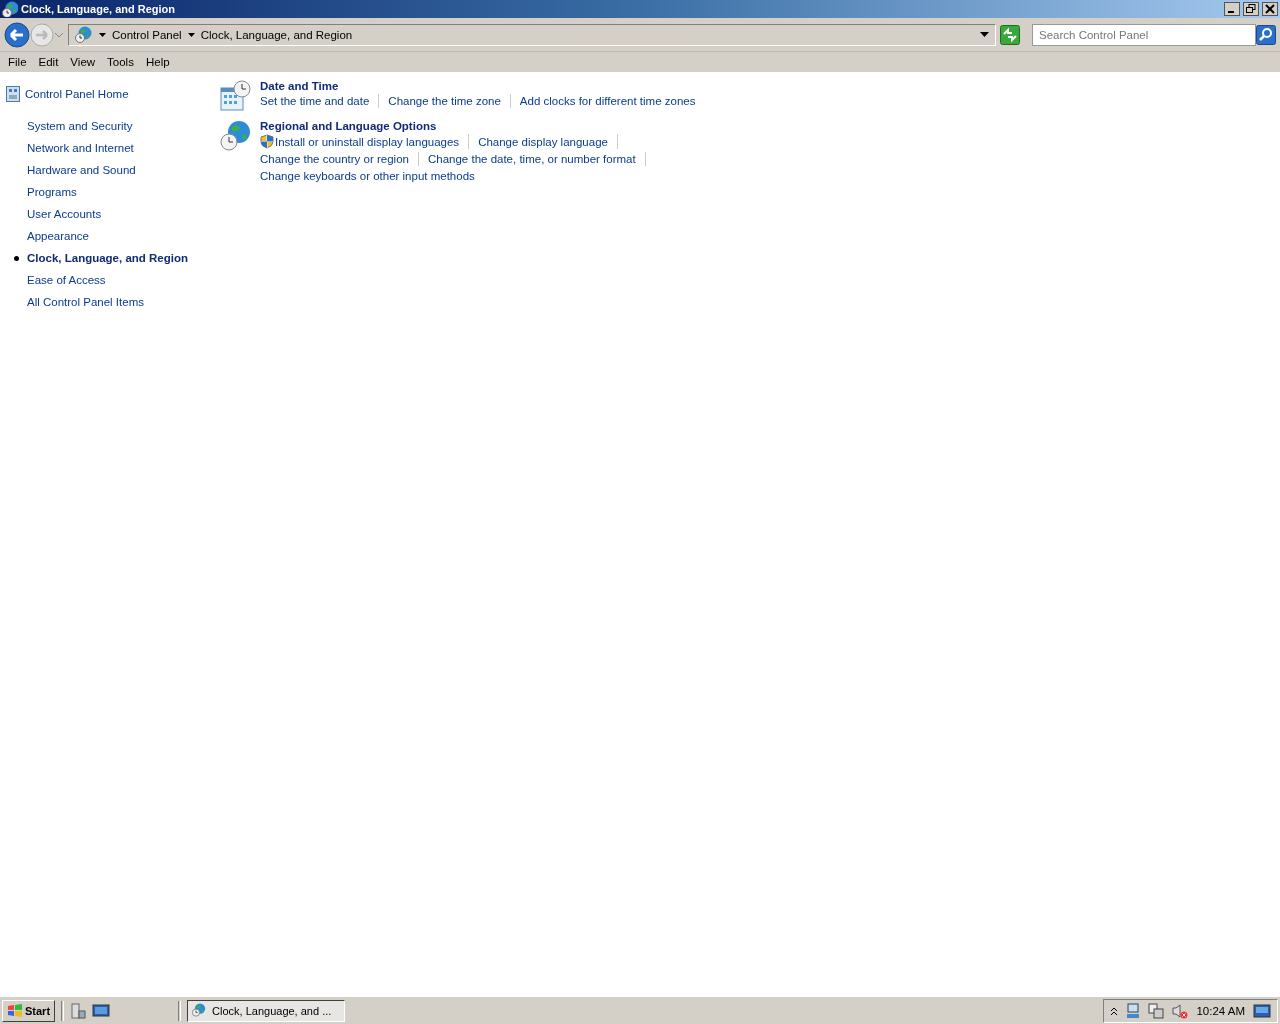  What do you see at coordinates (1266, 34) in the screenshot?
I see `search-icon` at bounding box center [1266, 34].